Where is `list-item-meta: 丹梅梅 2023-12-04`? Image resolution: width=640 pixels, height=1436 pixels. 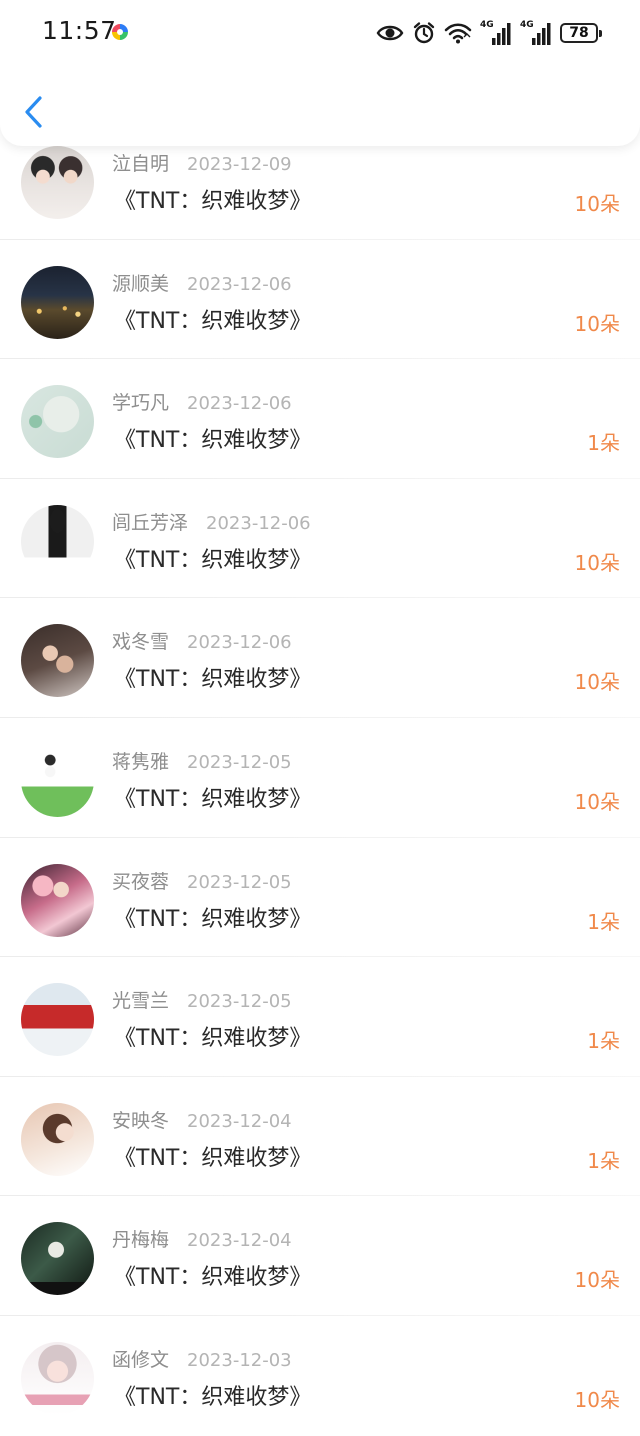
list-item-meta: 丹梅梅 2023-12-04 is located at coordinates (202, 1238).